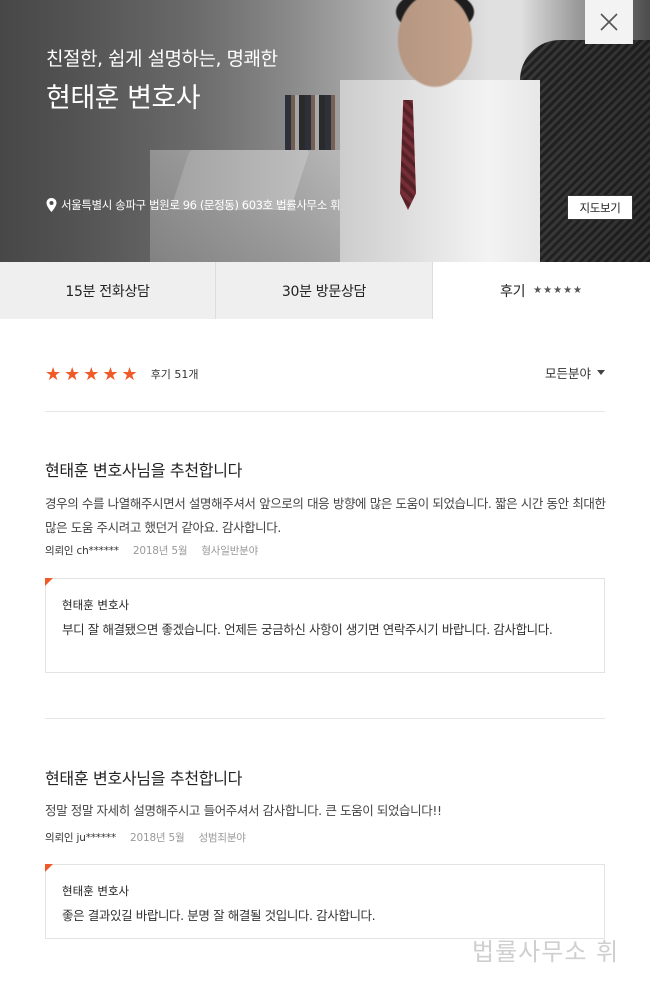 Image resolution: width=650 pixels, height=986 pixels. What do you see at coordinates (601, 372) in the screenshot?
I see `caret-down-icon` at bounding box center [601, 372].